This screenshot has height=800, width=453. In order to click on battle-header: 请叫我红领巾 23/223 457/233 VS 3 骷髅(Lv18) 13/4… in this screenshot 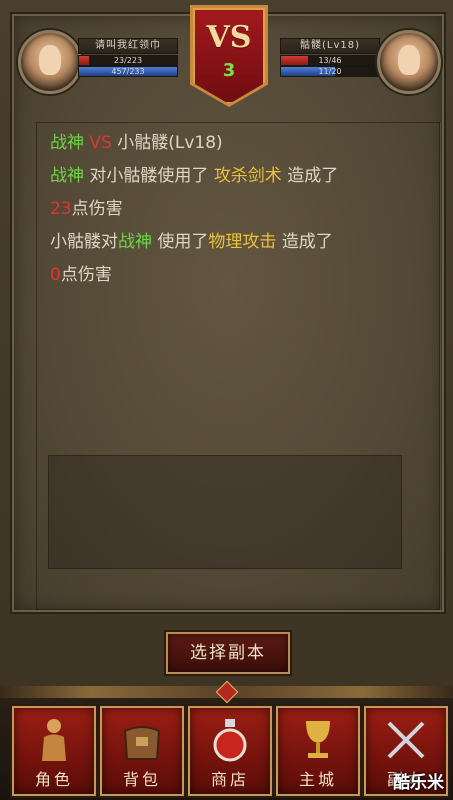, I will do `click(226, 54)`.